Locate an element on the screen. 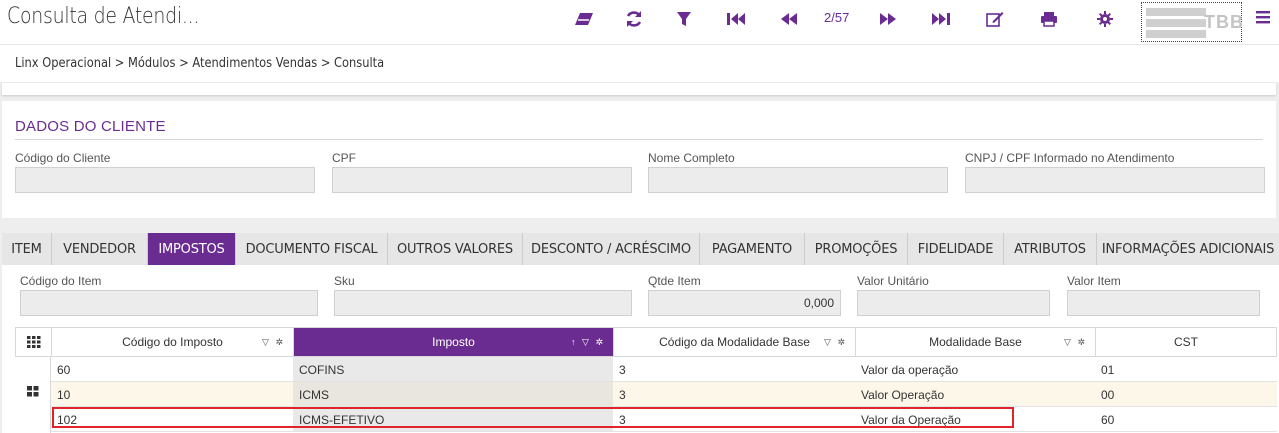  col-header-label: Modalidade Base is located at coordinates (975, 342).